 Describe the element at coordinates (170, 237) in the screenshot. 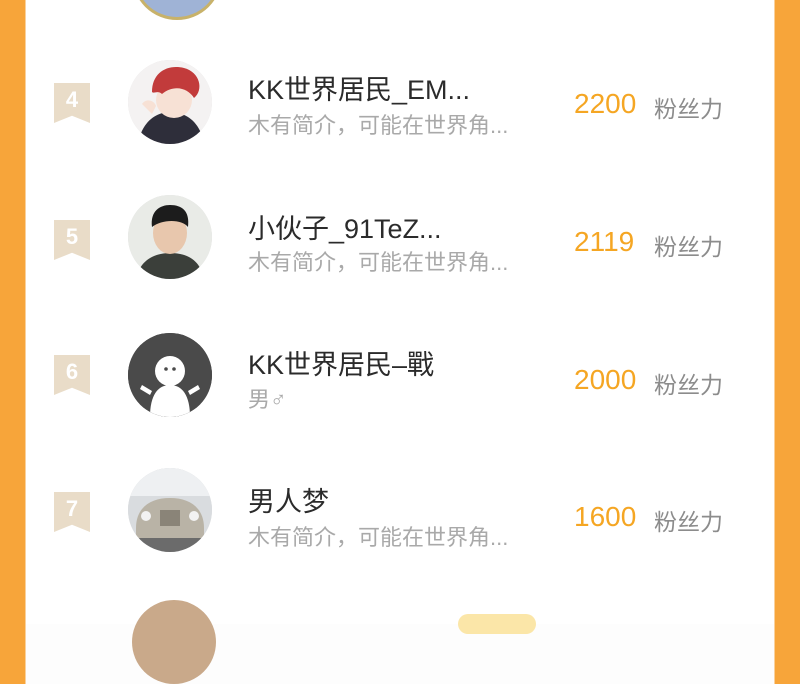

I see `young-man-avatar-icon` at that location.